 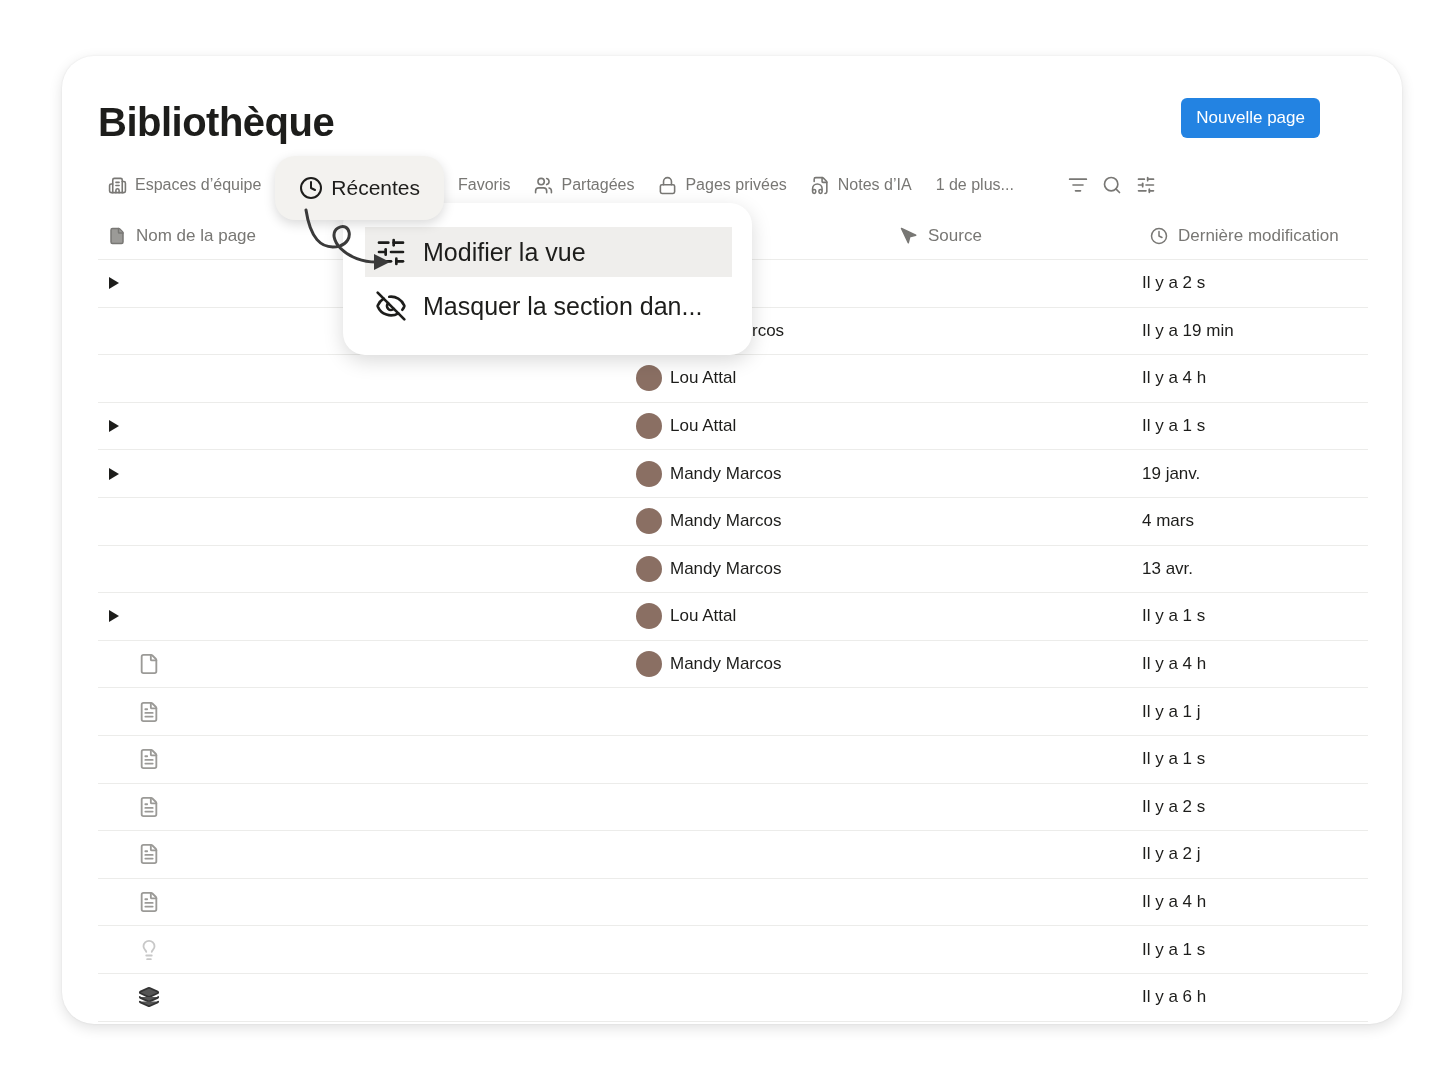 What do you see at coordinates (1171, 854) in the screenshot?
I see `modified-time: Il y a 2 j` at bounding box center [1171, 854].